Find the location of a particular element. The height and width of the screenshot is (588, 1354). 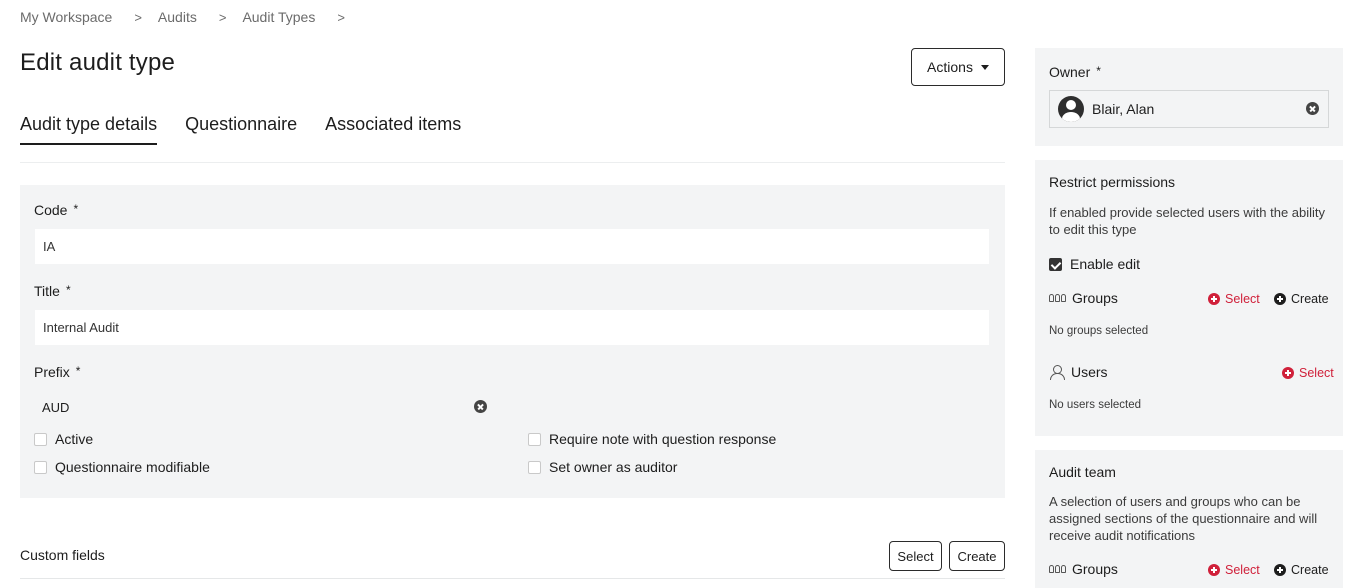

questionnaire-modifiable-checkbox: Questionnaire modifiable is located at coordinates (122, 467).